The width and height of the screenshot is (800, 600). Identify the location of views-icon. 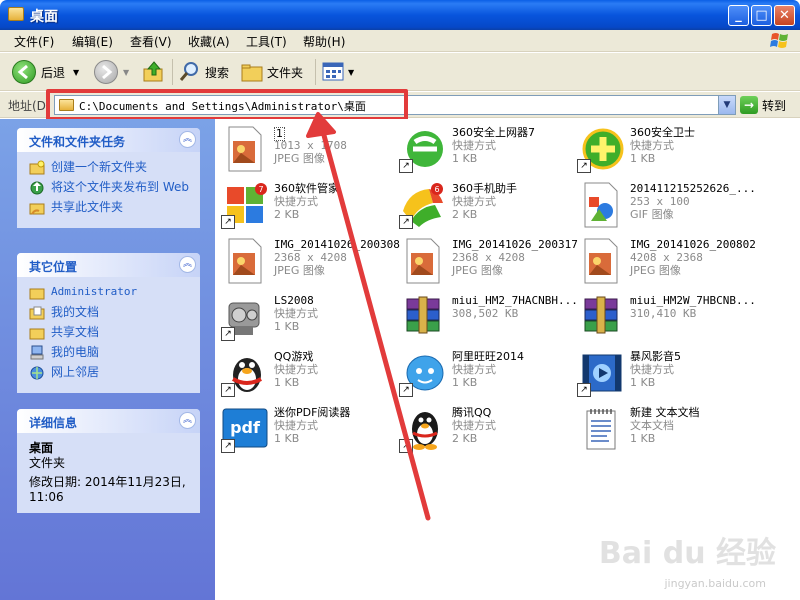
(333, 71).